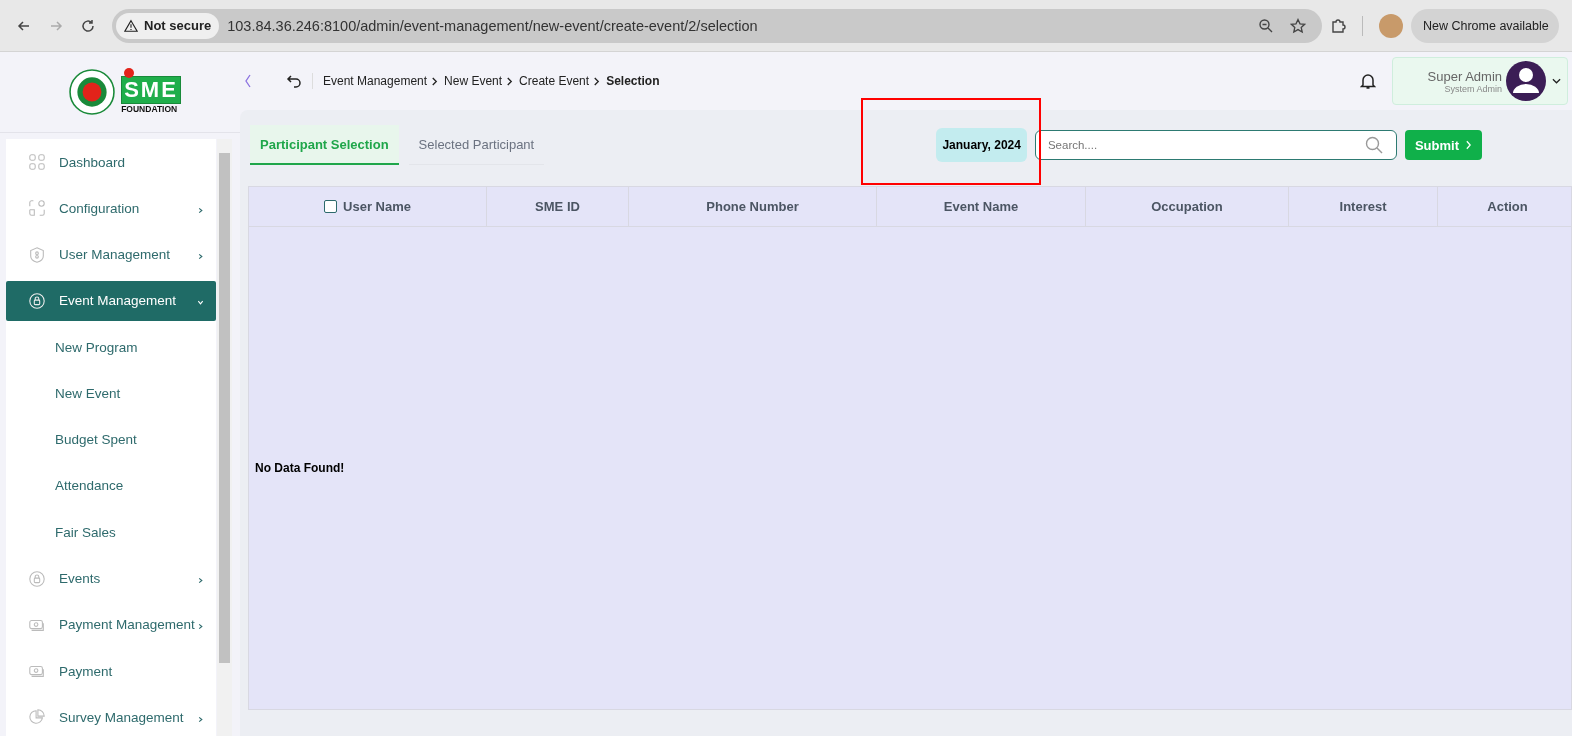  Describe the element at coordinates (111, 486) in the screenshot. I see `submenu-item: Attendance` at that location.